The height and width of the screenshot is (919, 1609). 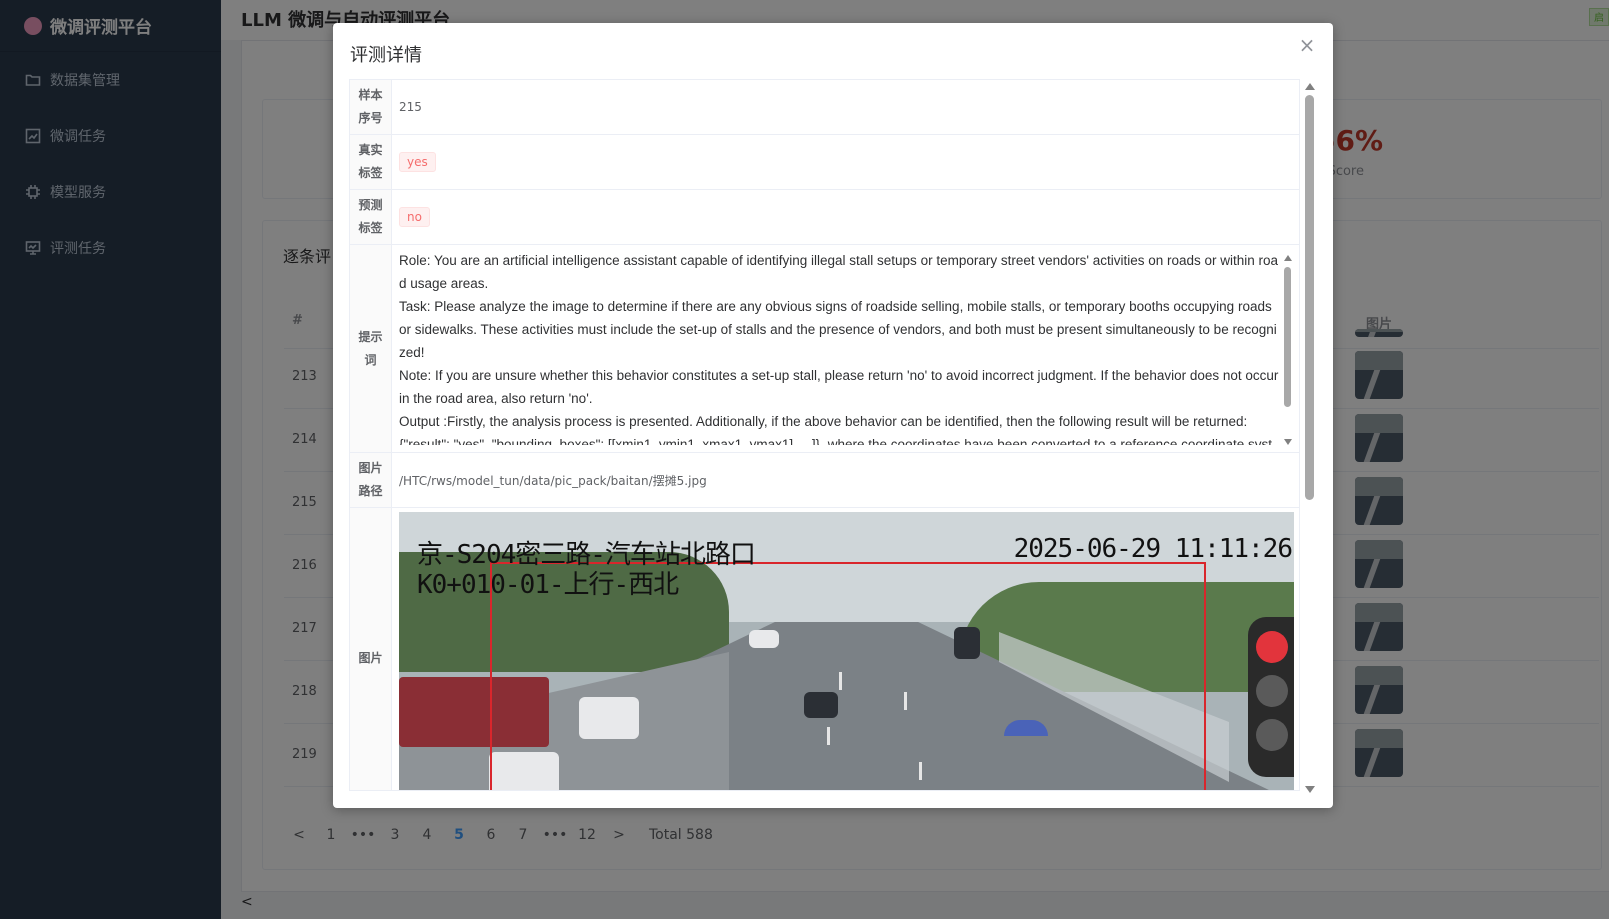 What do you see at coordinates (414, 217) in the screenshot?
I see `pred-label-tag: no` at bounding box center [414, 217].